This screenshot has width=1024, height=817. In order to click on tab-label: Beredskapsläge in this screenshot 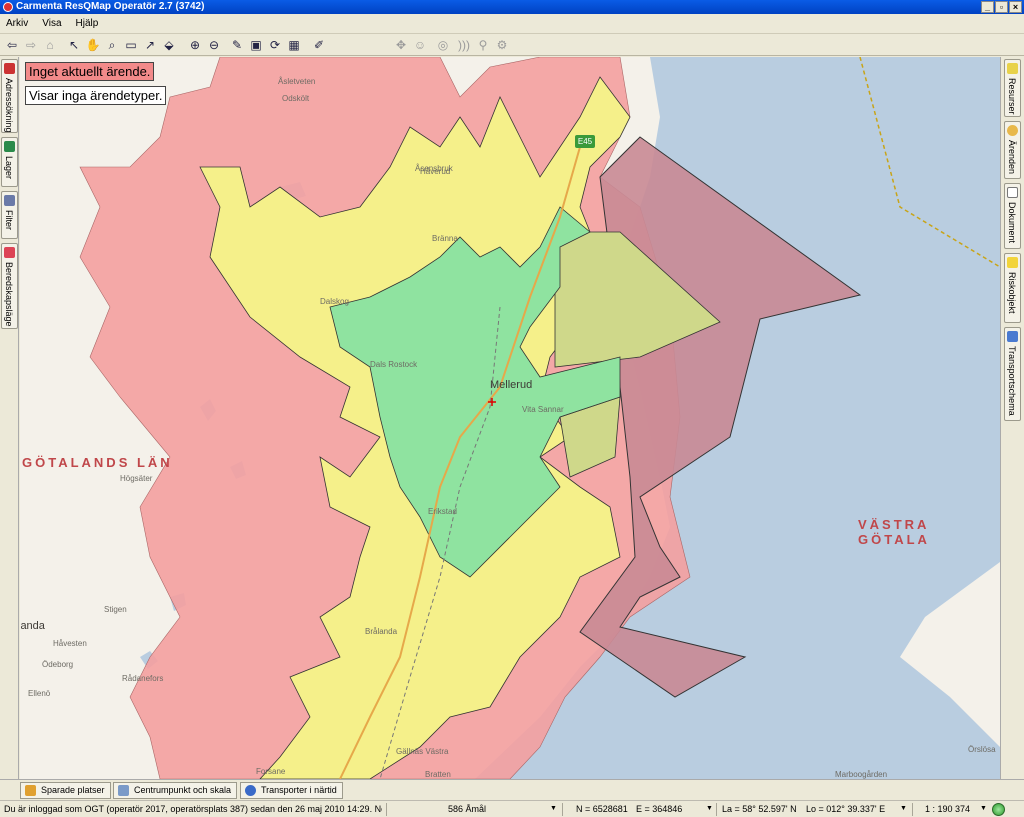, I will do `click(9, 294)`.